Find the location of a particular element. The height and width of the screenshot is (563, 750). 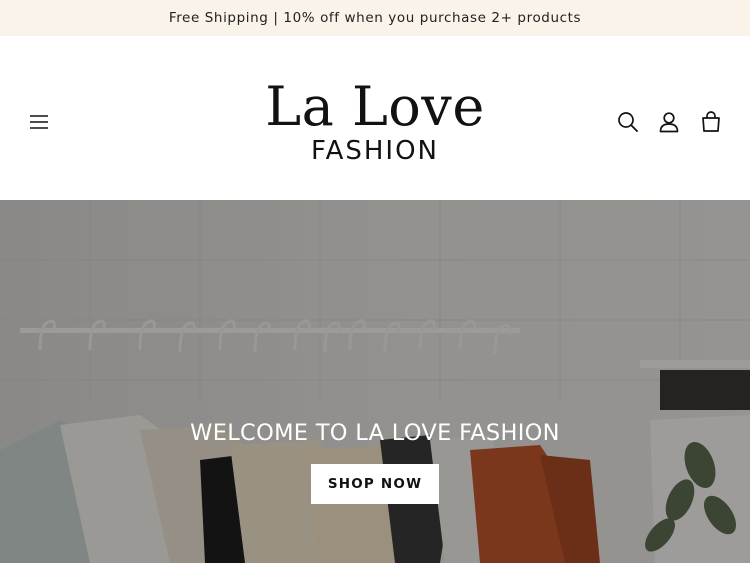

account-icon is located at coordinates (669, 122).